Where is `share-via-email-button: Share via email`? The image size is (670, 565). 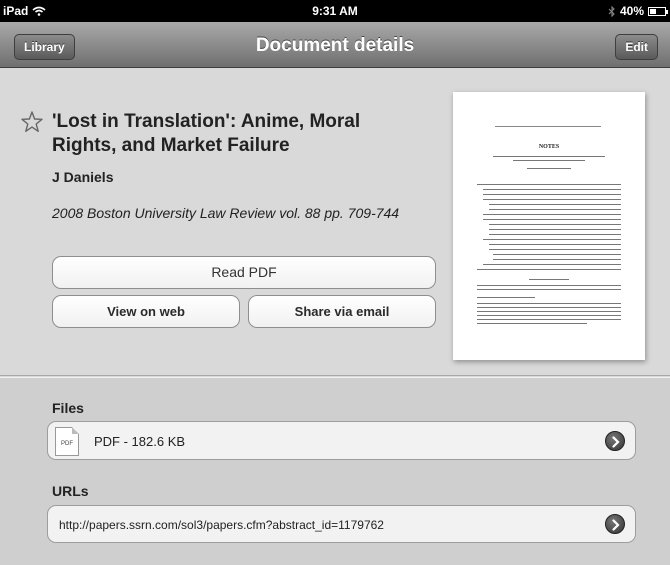
share-via-email-button: Share via email is located at coordinates (342, 311).